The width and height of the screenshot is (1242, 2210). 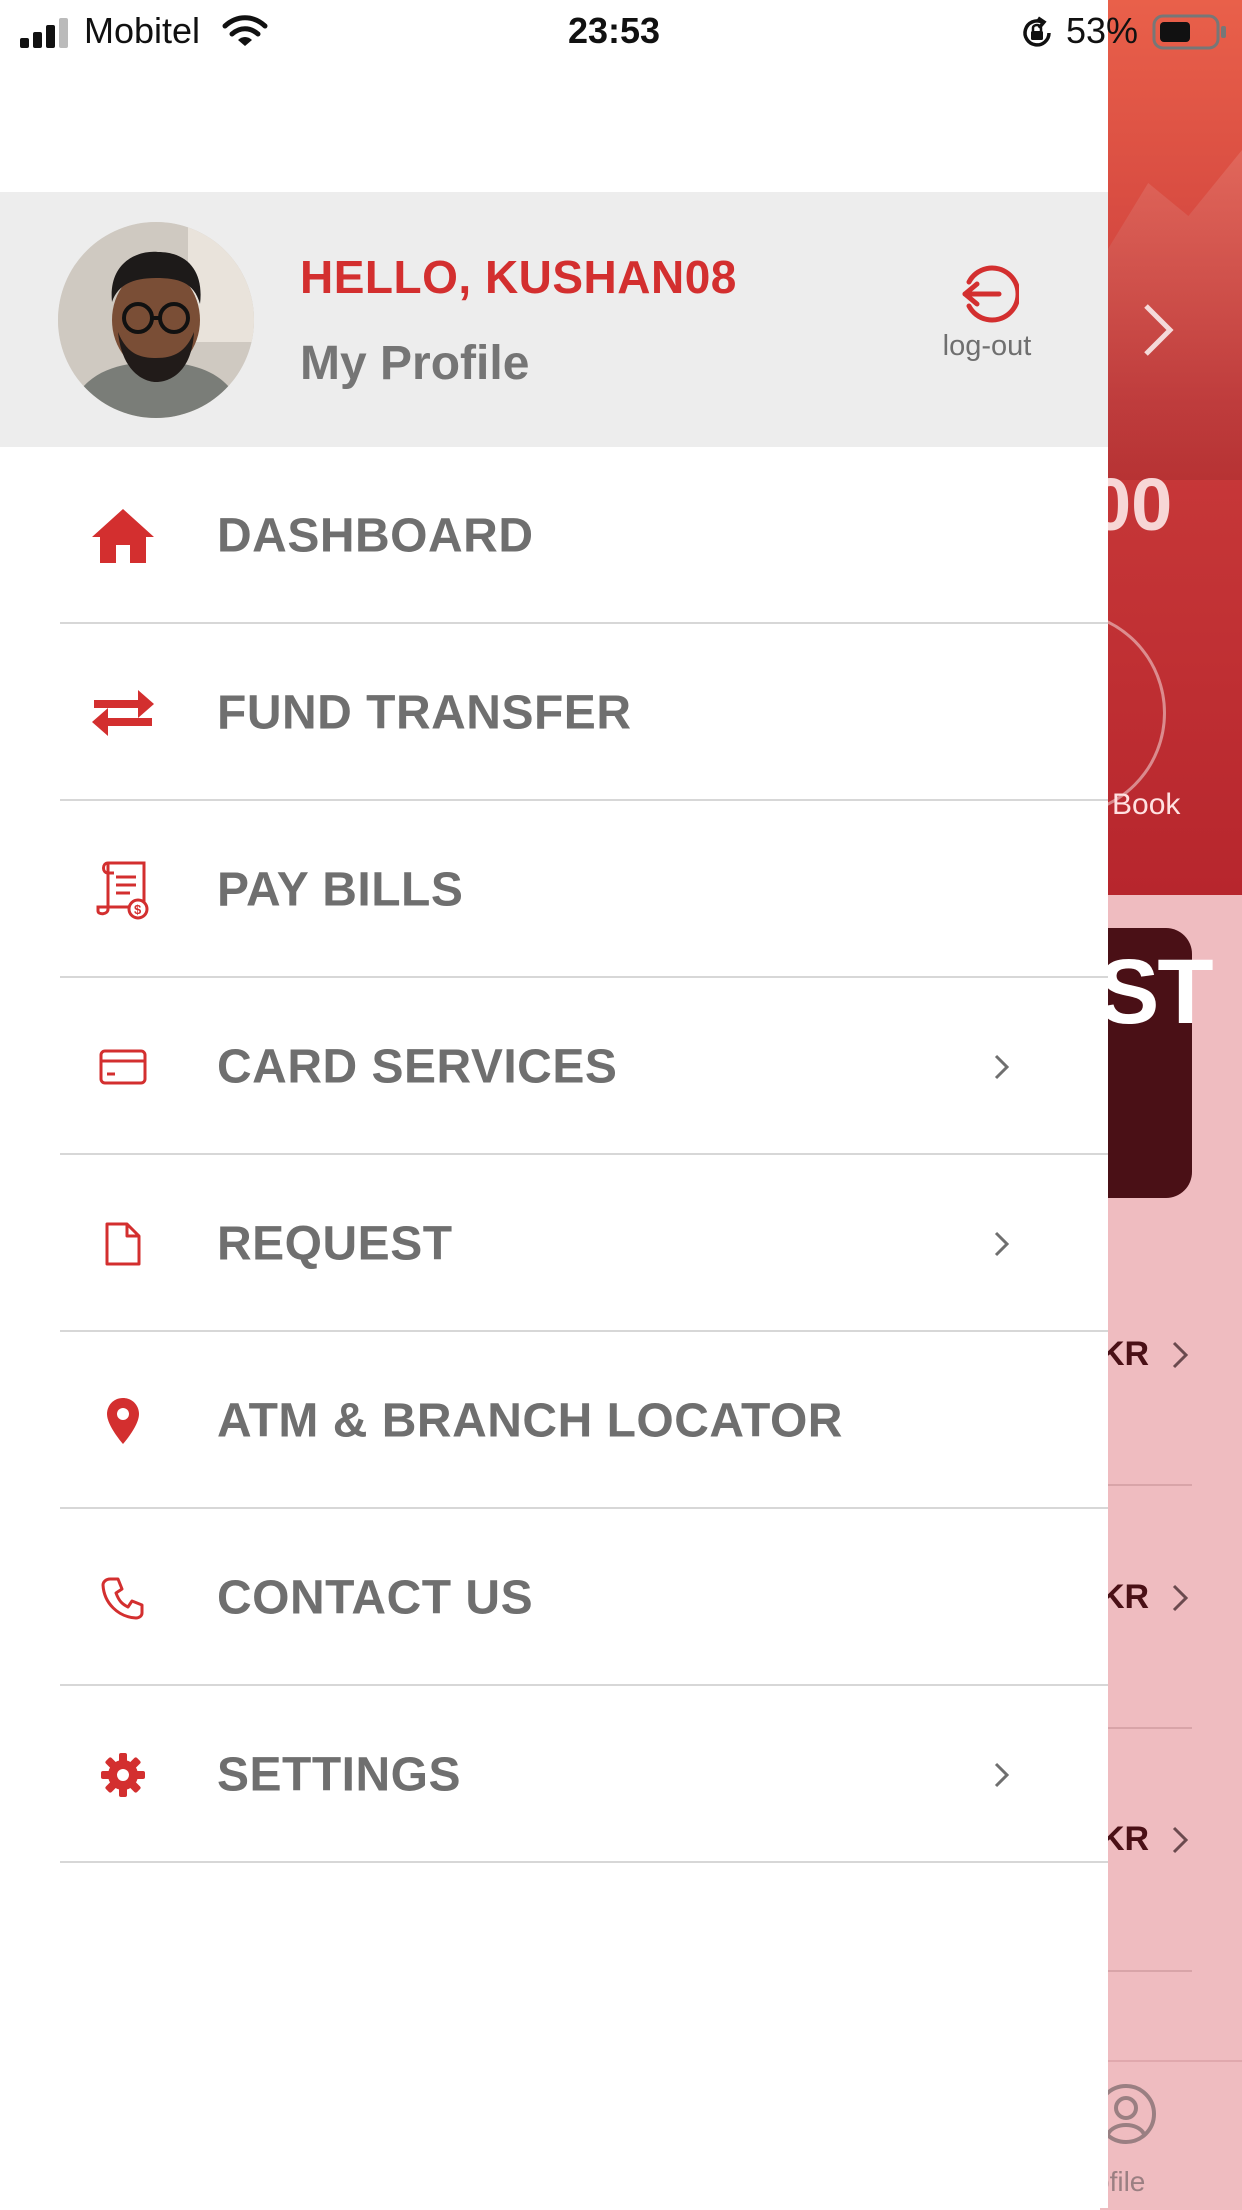 I want to click on menu-item-label: SETTINGS, so click(x=339, y=1774).